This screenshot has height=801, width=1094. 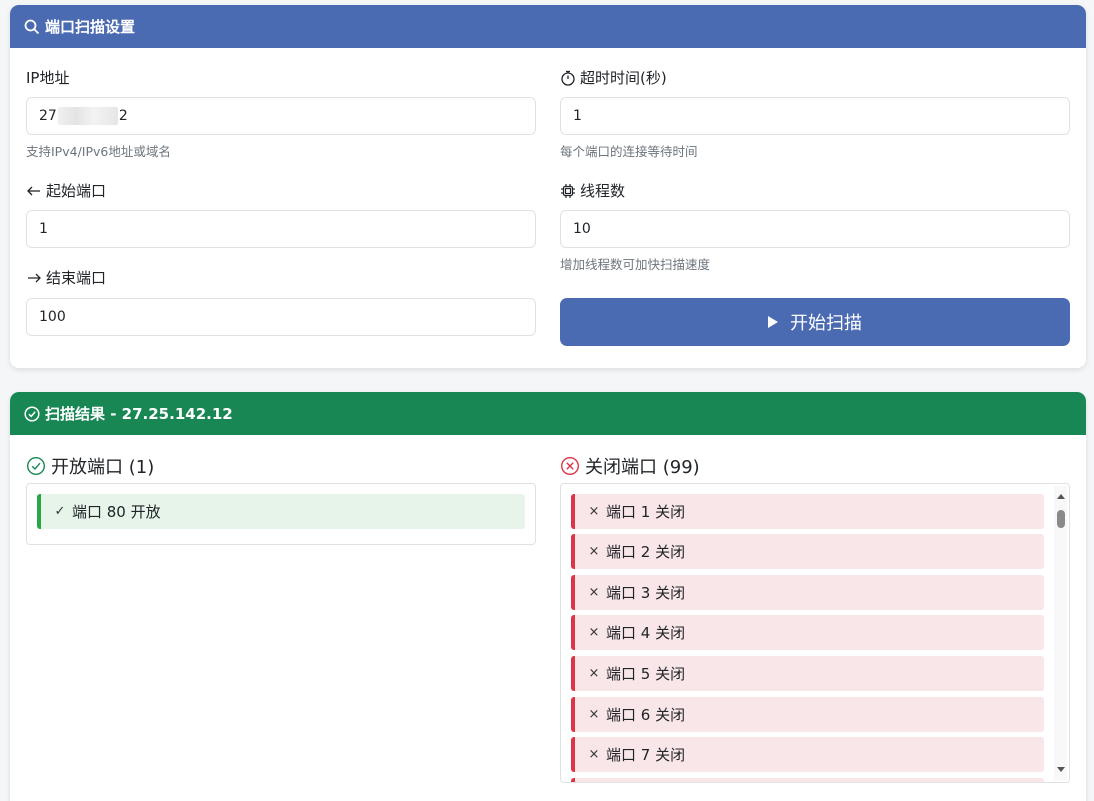 I want to click on closed-port-item-label: 端口 6 关闭, so click(x=646, y=715).